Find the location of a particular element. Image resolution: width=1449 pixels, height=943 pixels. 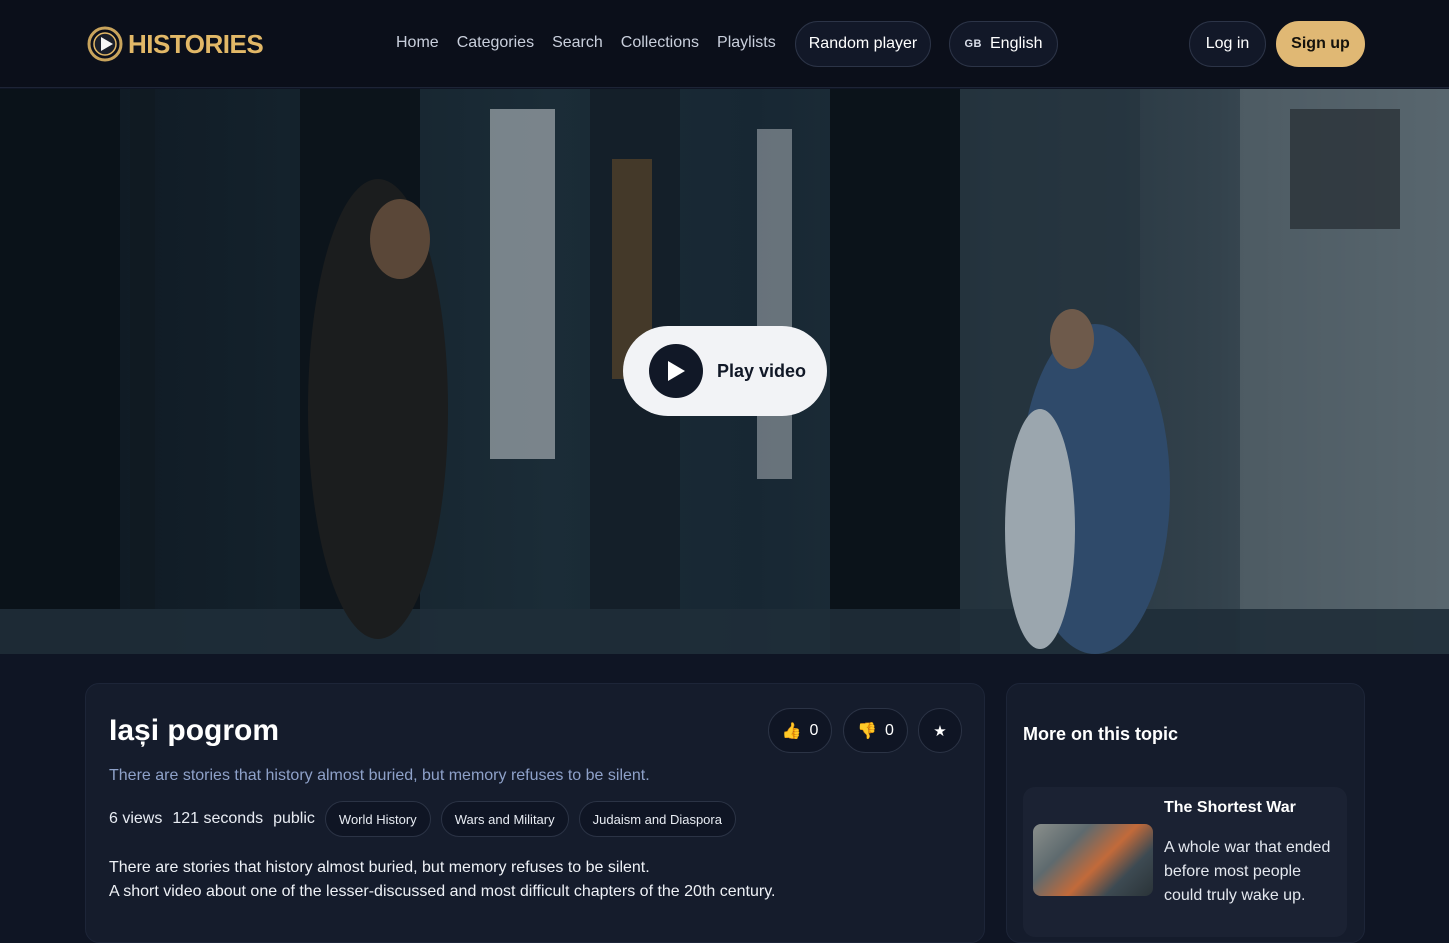

nav-playlists: Playlists is located at coordinates (746, 43).